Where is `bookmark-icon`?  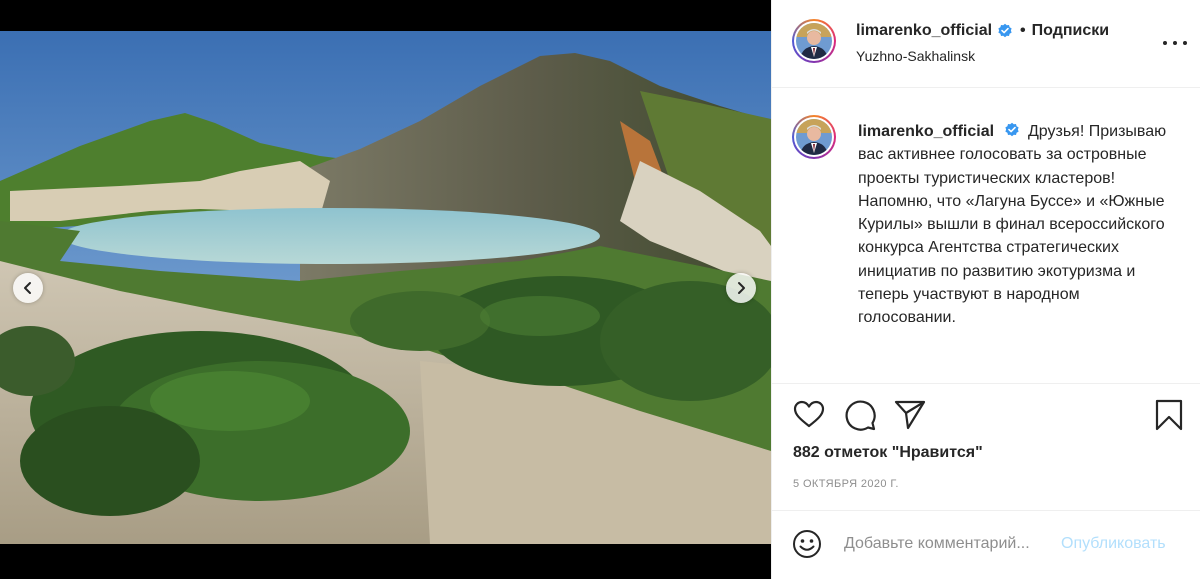
bookmark-icon is located at coordinates (1169, 415).